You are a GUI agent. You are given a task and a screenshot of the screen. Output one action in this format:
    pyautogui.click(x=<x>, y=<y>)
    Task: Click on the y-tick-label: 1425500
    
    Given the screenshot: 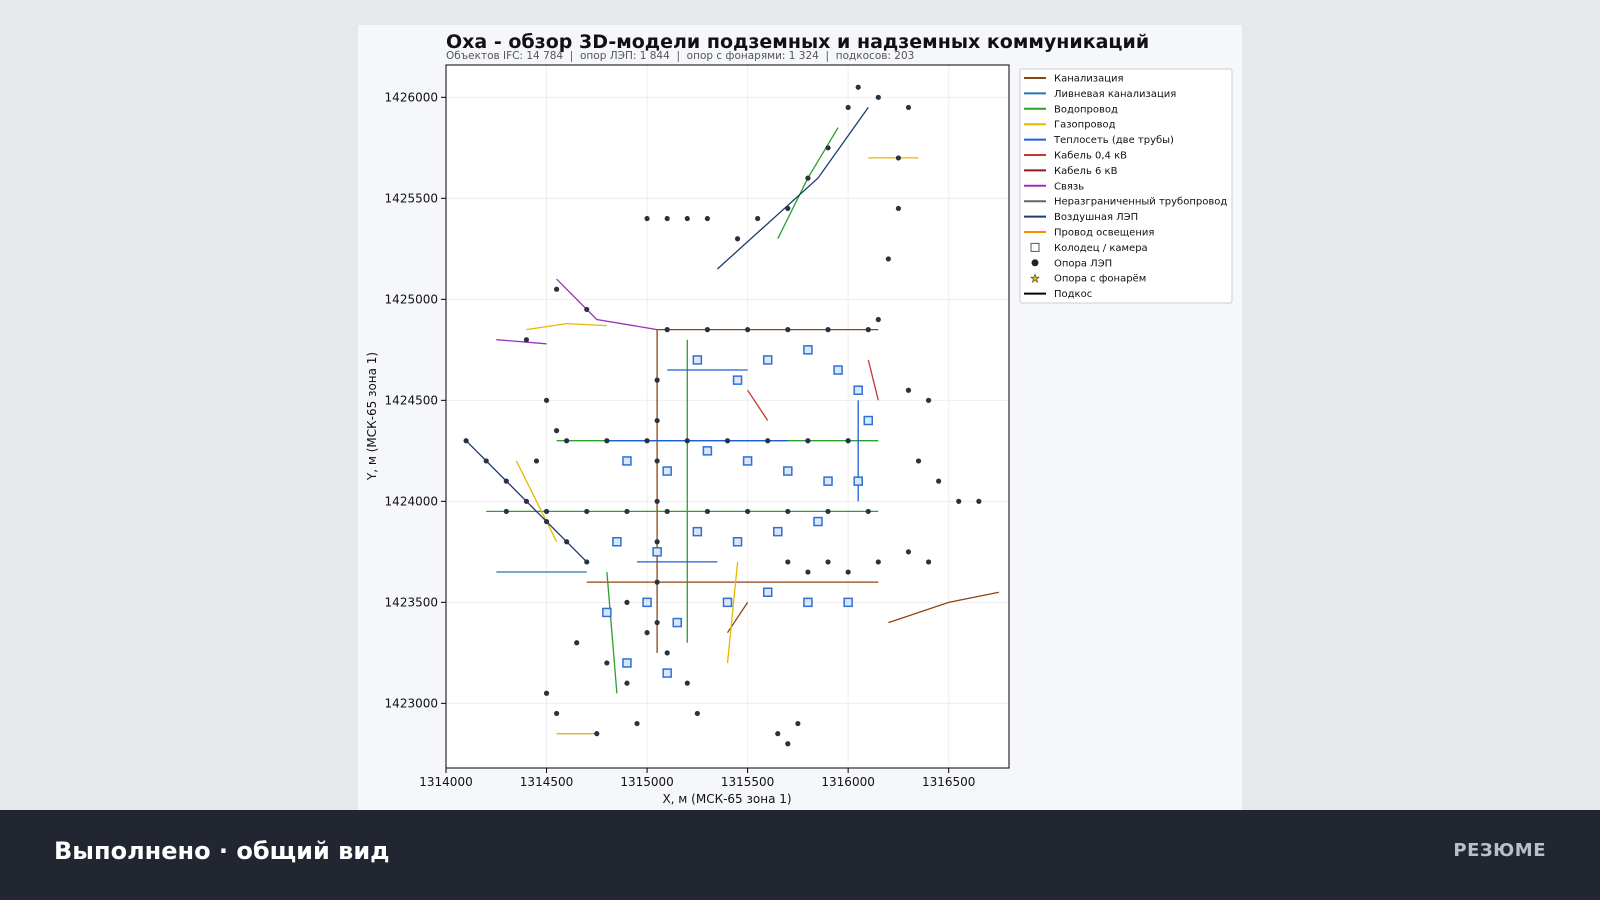 What is the action you would take?
    pyautogui.click(x=411, y=198)
    